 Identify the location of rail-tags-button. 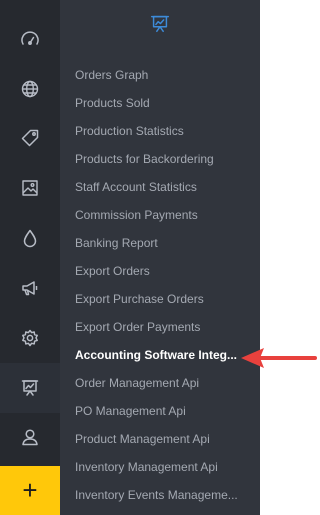
(30, 138).